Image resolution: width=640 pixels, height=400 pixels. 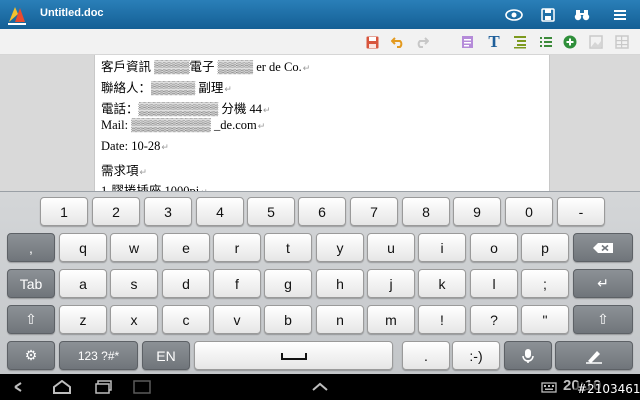 I want to click on document-line: 電話：▒▒▒▒▒▒▒▒▒ 分機 44↵, so click(x=186, y=107).